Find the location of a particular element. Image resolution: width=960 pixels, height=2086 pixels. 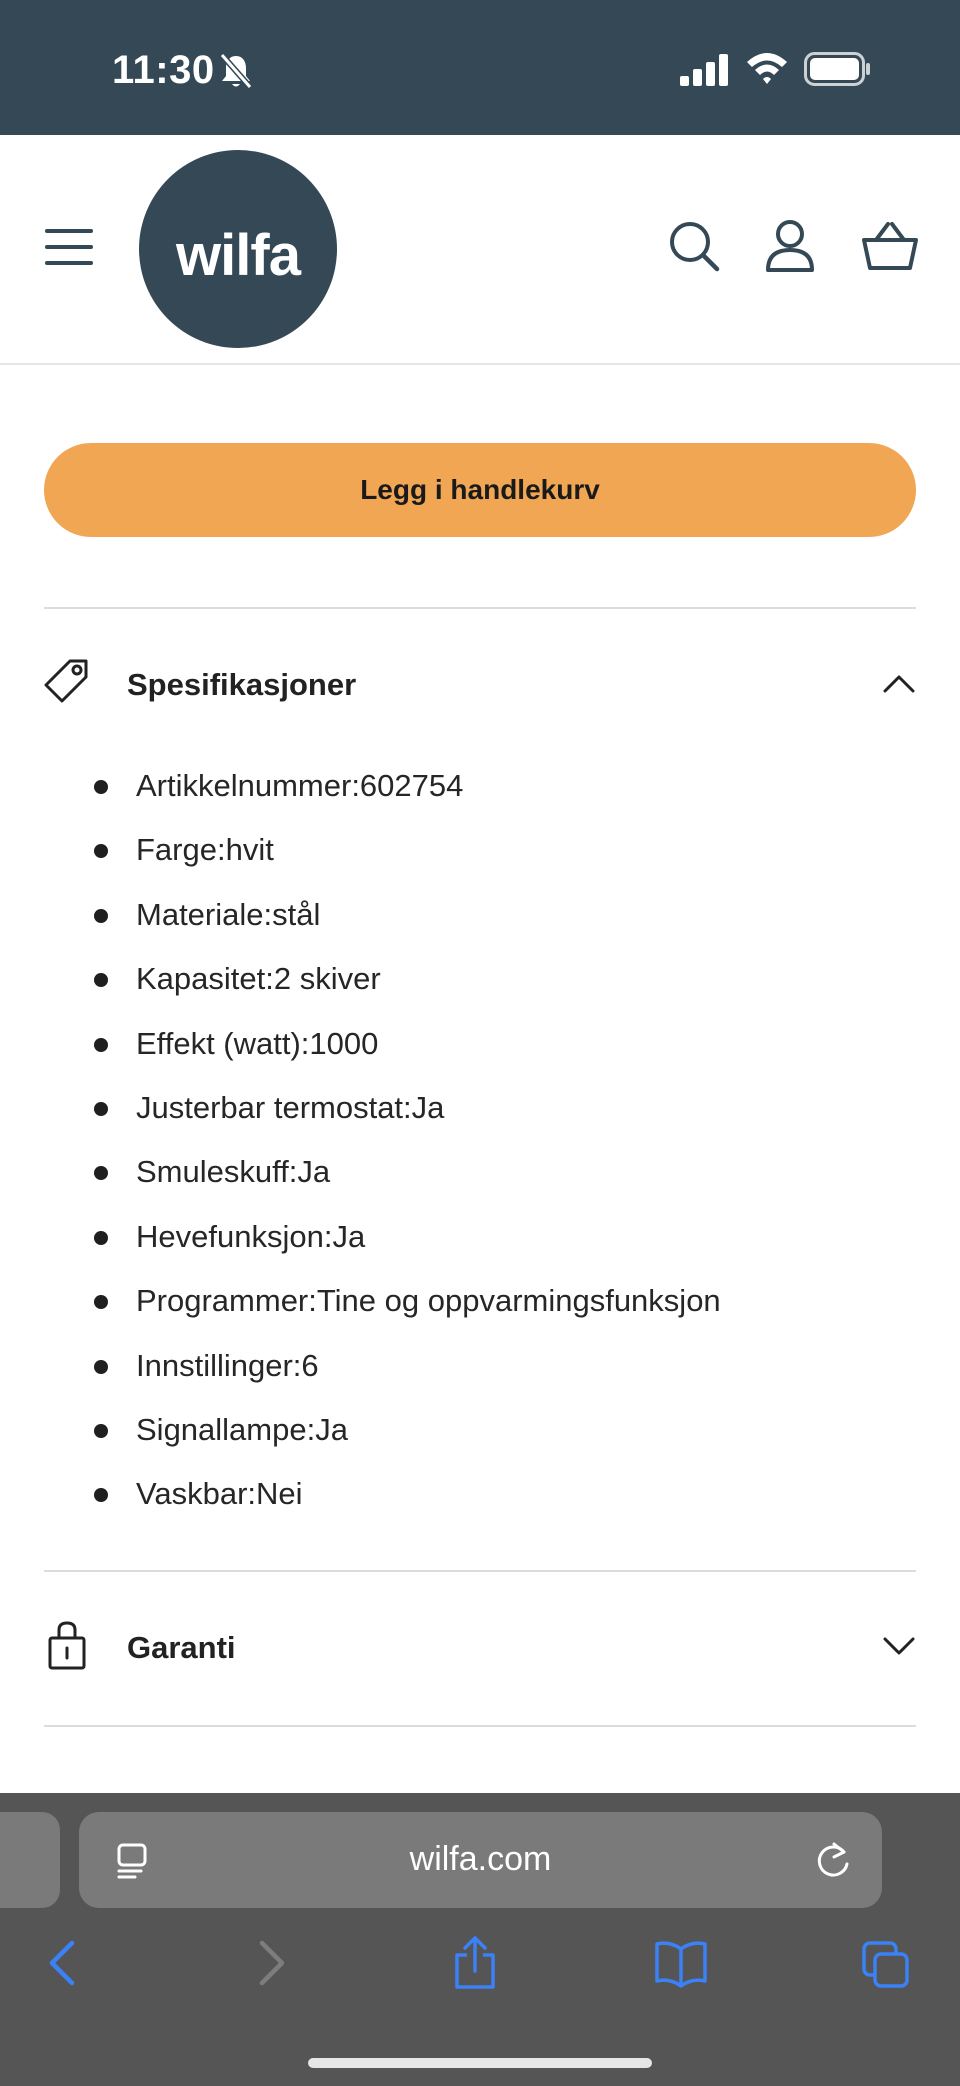

spec-item: Programmer:Tine og oppvarmingsfunksjon is located at coordinates (407, 1307).